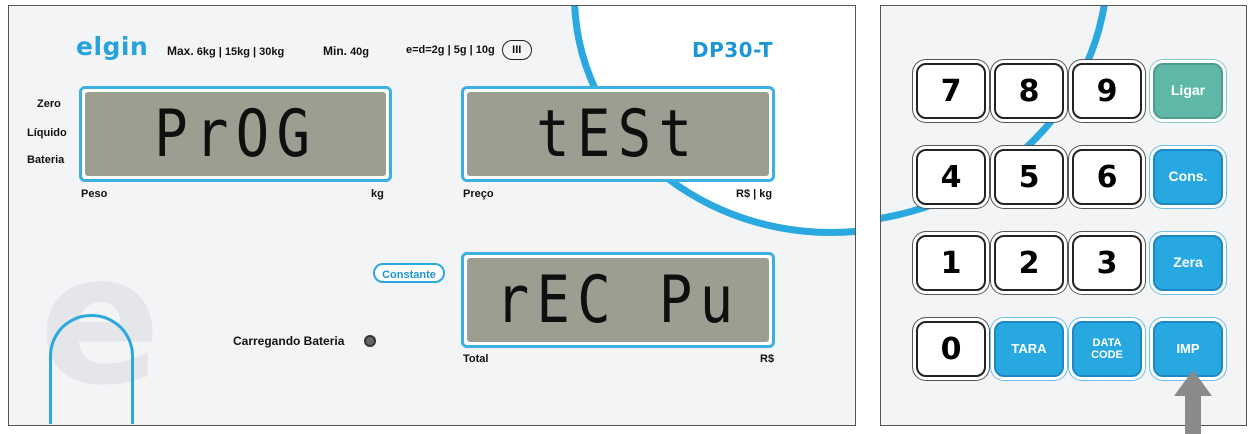 The width and height of the screenshot is (1258, 434). I want to click on key-0: 0, so click(951, 349).